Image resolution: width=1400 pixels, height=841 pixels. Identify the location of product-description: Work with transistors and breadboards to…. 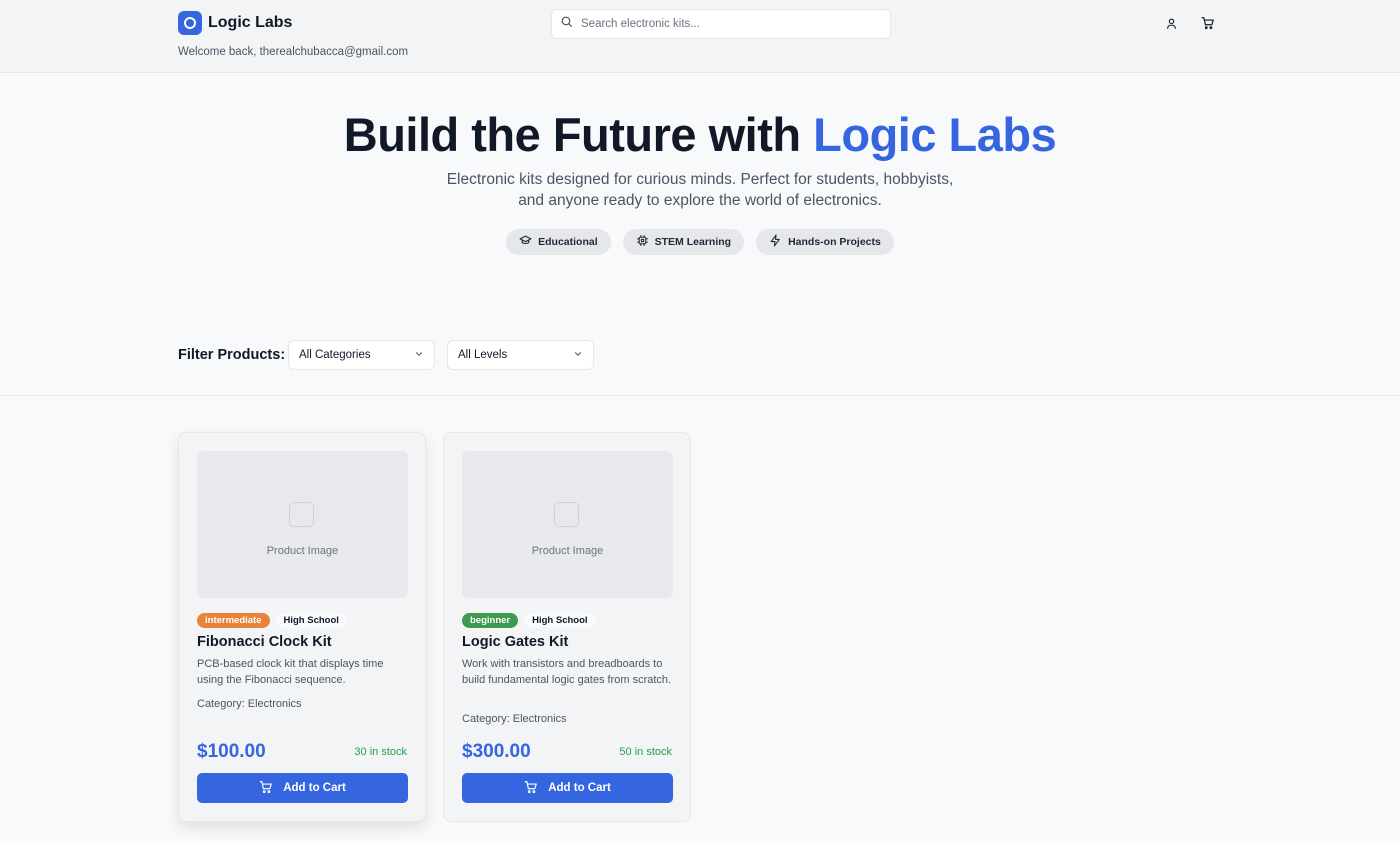
(567, 672).